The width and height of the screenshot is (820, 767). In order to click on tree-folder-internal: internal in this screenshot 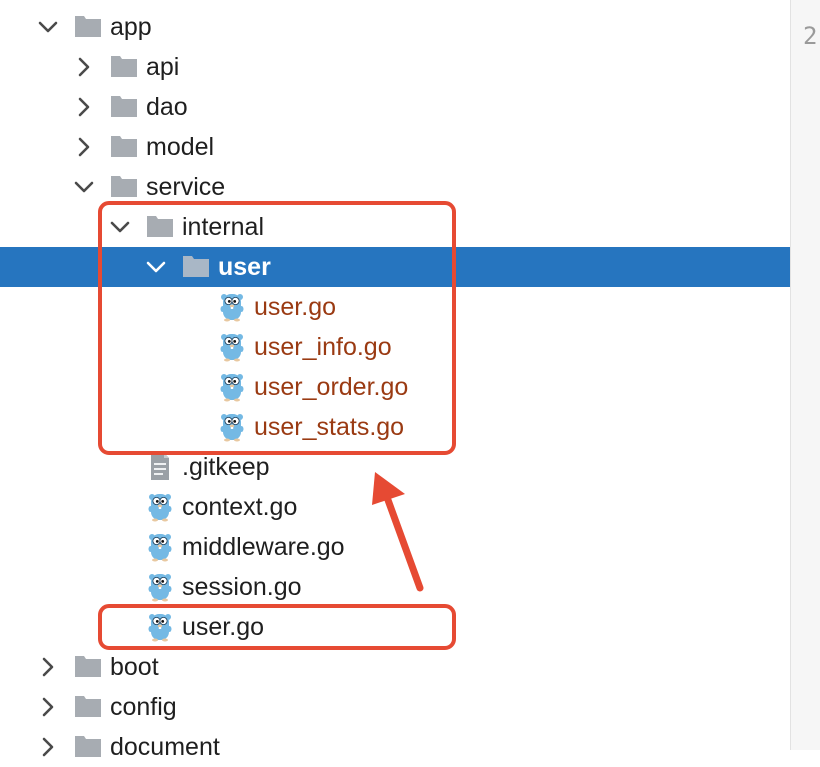, I will do `click(395, 227)`.